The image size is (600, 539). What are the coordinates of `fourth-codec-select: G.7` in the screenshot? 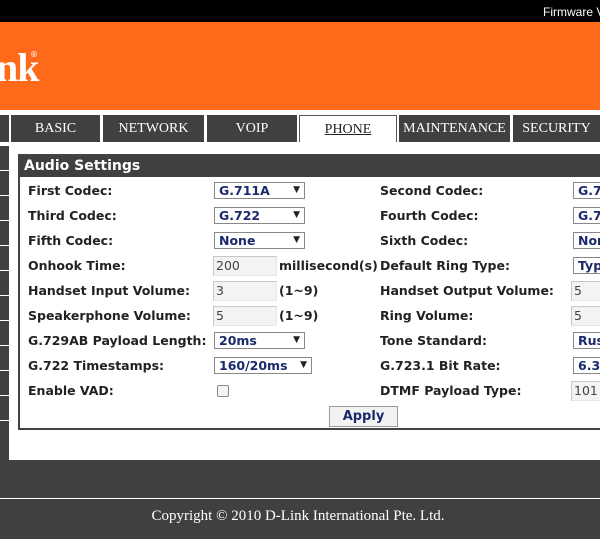 It's located at (586, 215).